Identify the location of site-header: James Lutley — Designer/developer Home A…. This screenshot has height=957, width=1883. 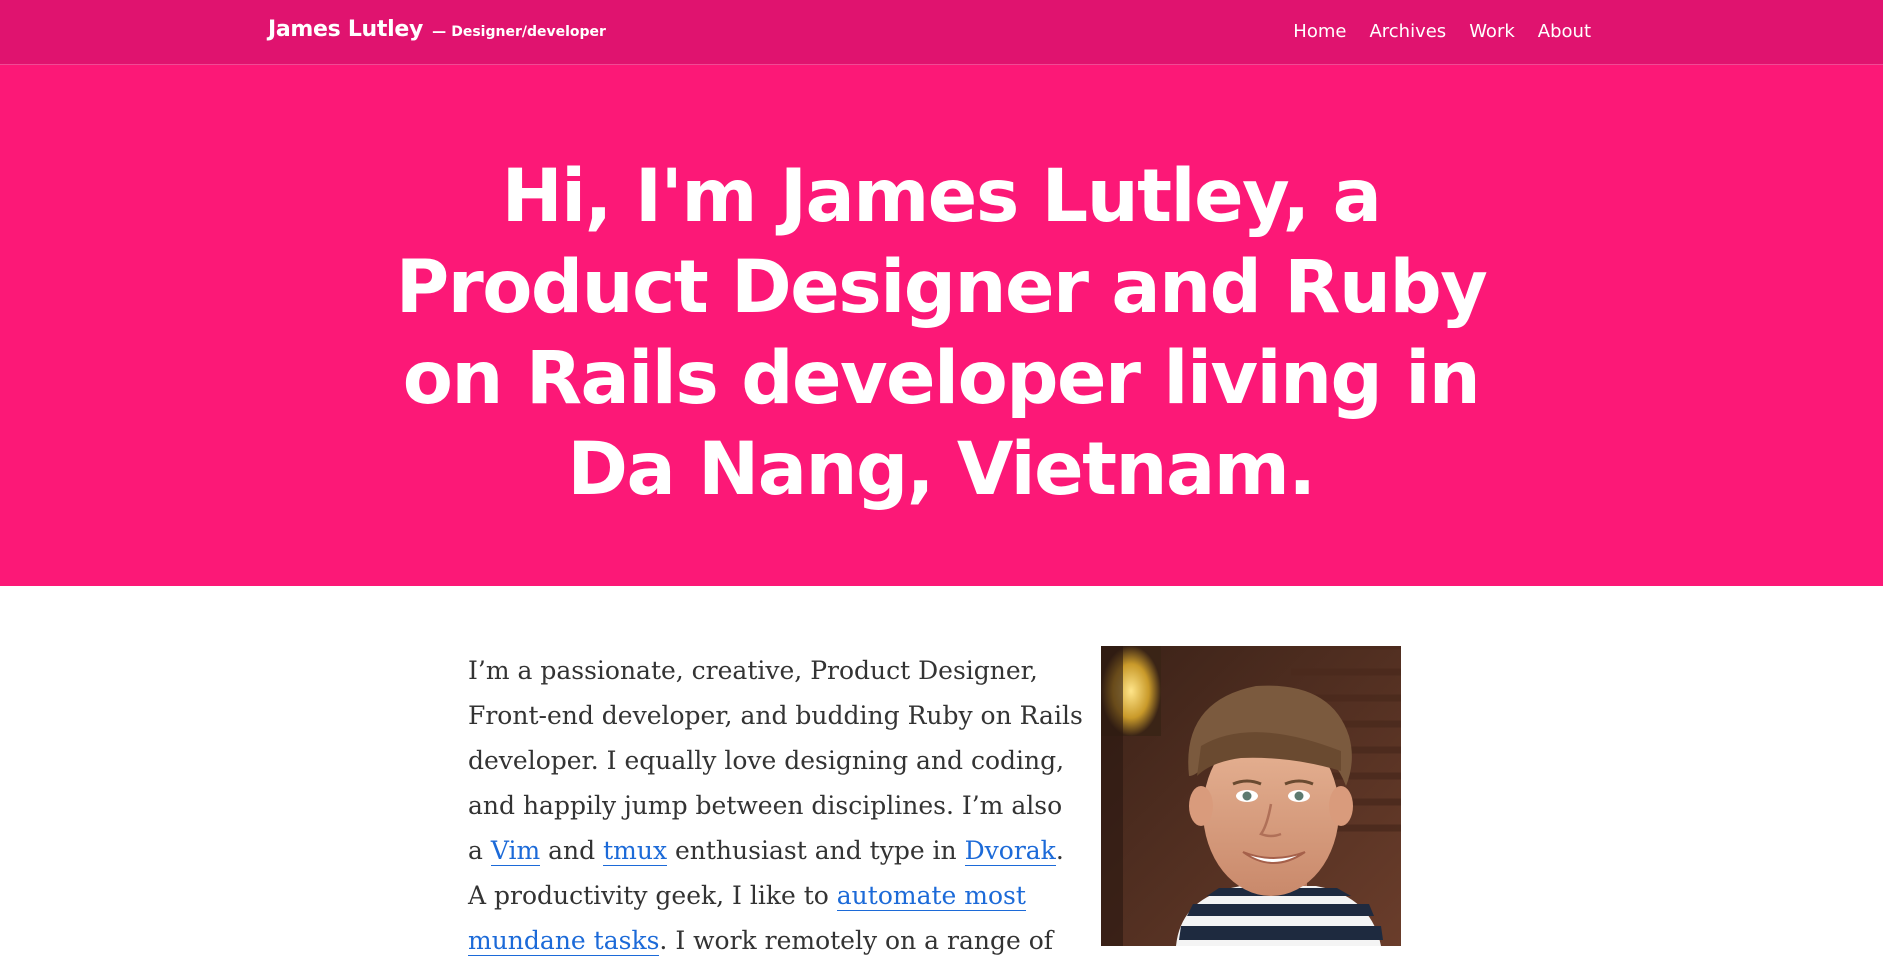
(941, 32).